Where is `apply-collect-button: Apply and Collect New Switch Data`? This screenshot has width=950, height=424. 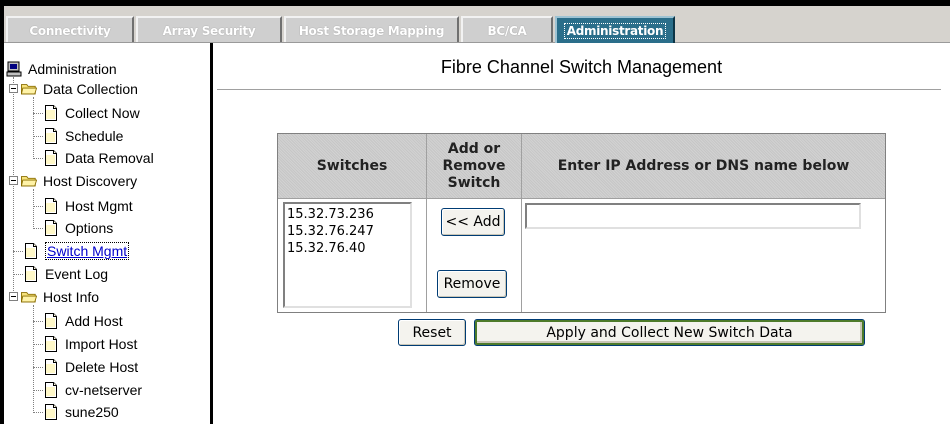 apply-collect-button: Apply and Collect New Switch Data is located at coordinates (669, 332).